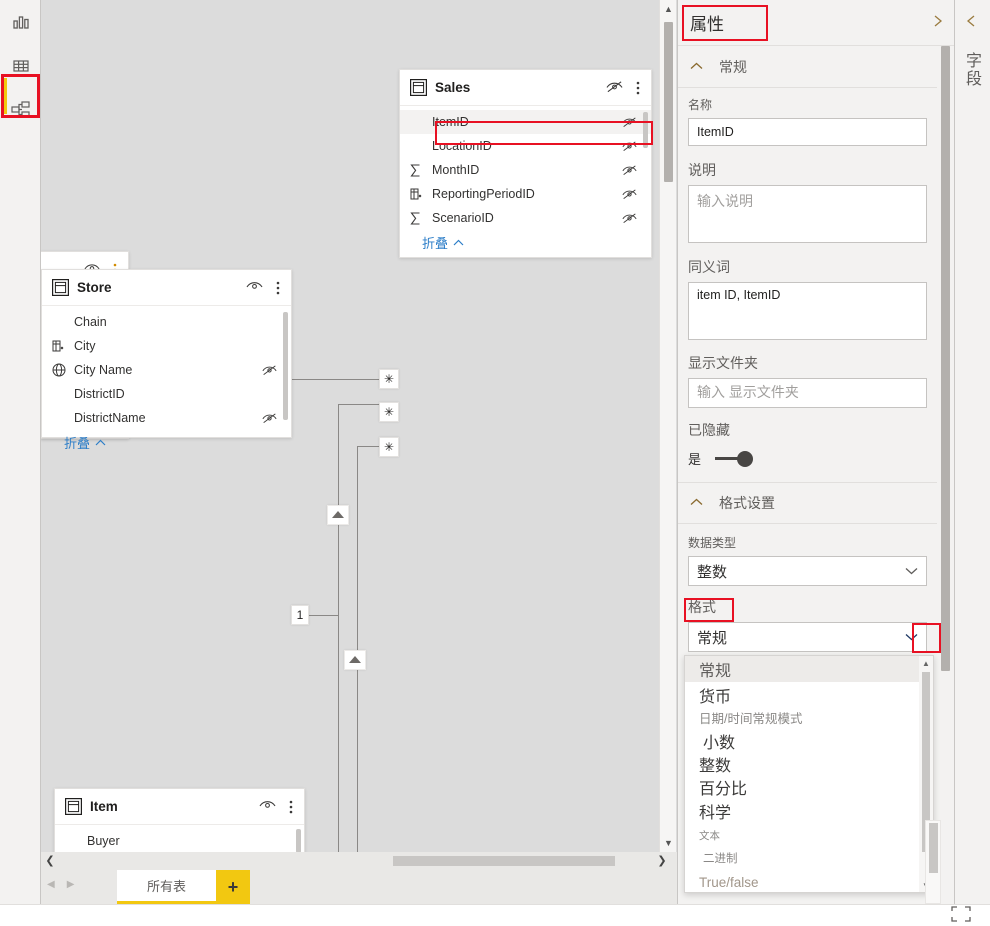 The width and height of the screenshot is (990, 926). What do you see at coordinates (166, 288) in the screenshot?
I see `table-card-header: Store` at bounding box center [166, 288].